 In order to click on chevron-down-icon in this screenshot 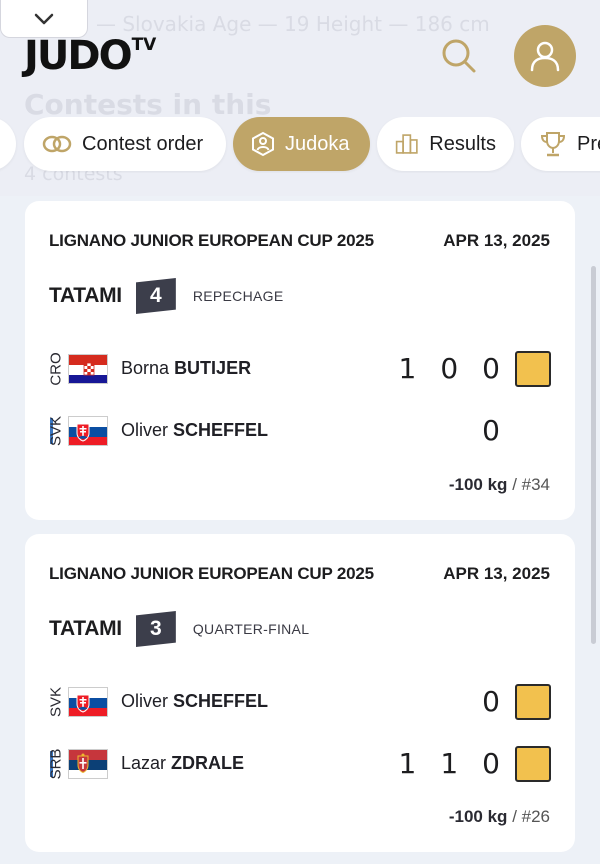, I will do `click(44, 18)`.